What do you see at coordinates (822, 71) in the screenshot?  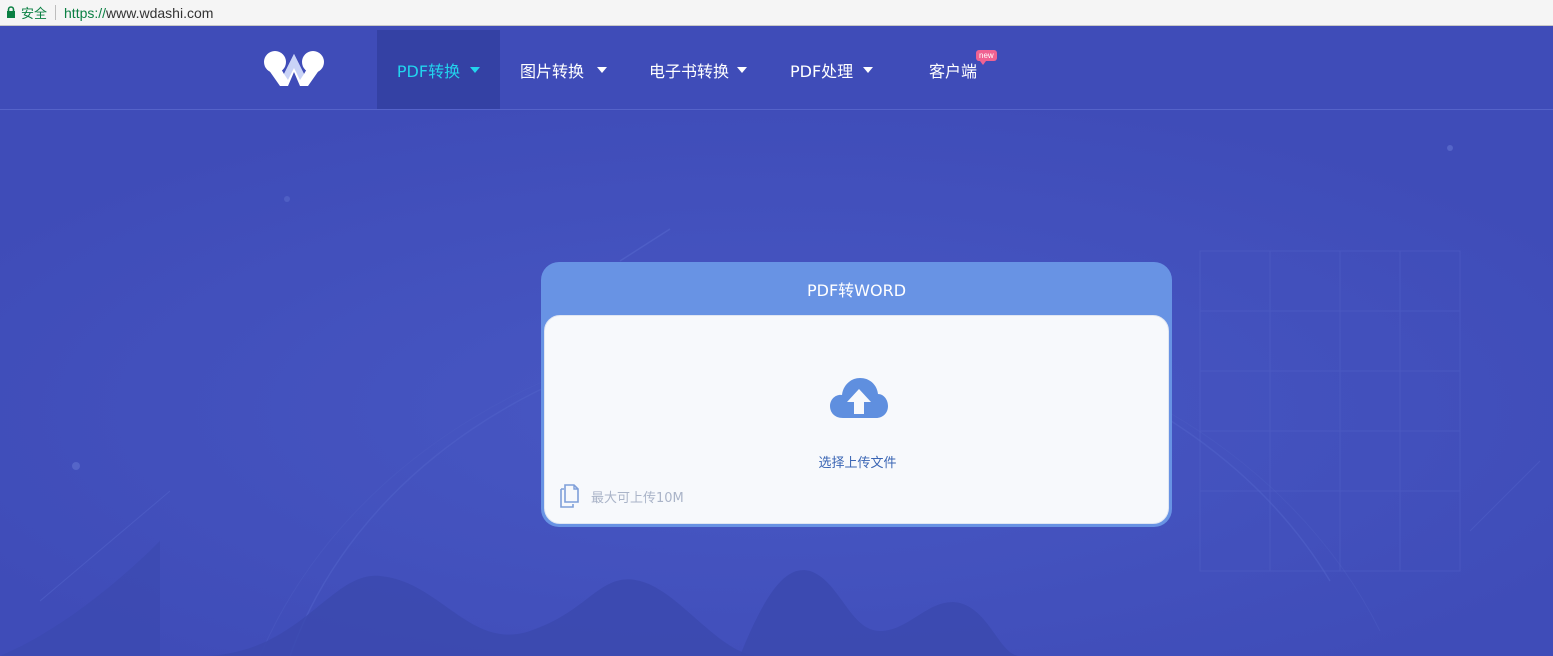 I see `nav-item-label: PDF处理` at bounding box center [822, 71].